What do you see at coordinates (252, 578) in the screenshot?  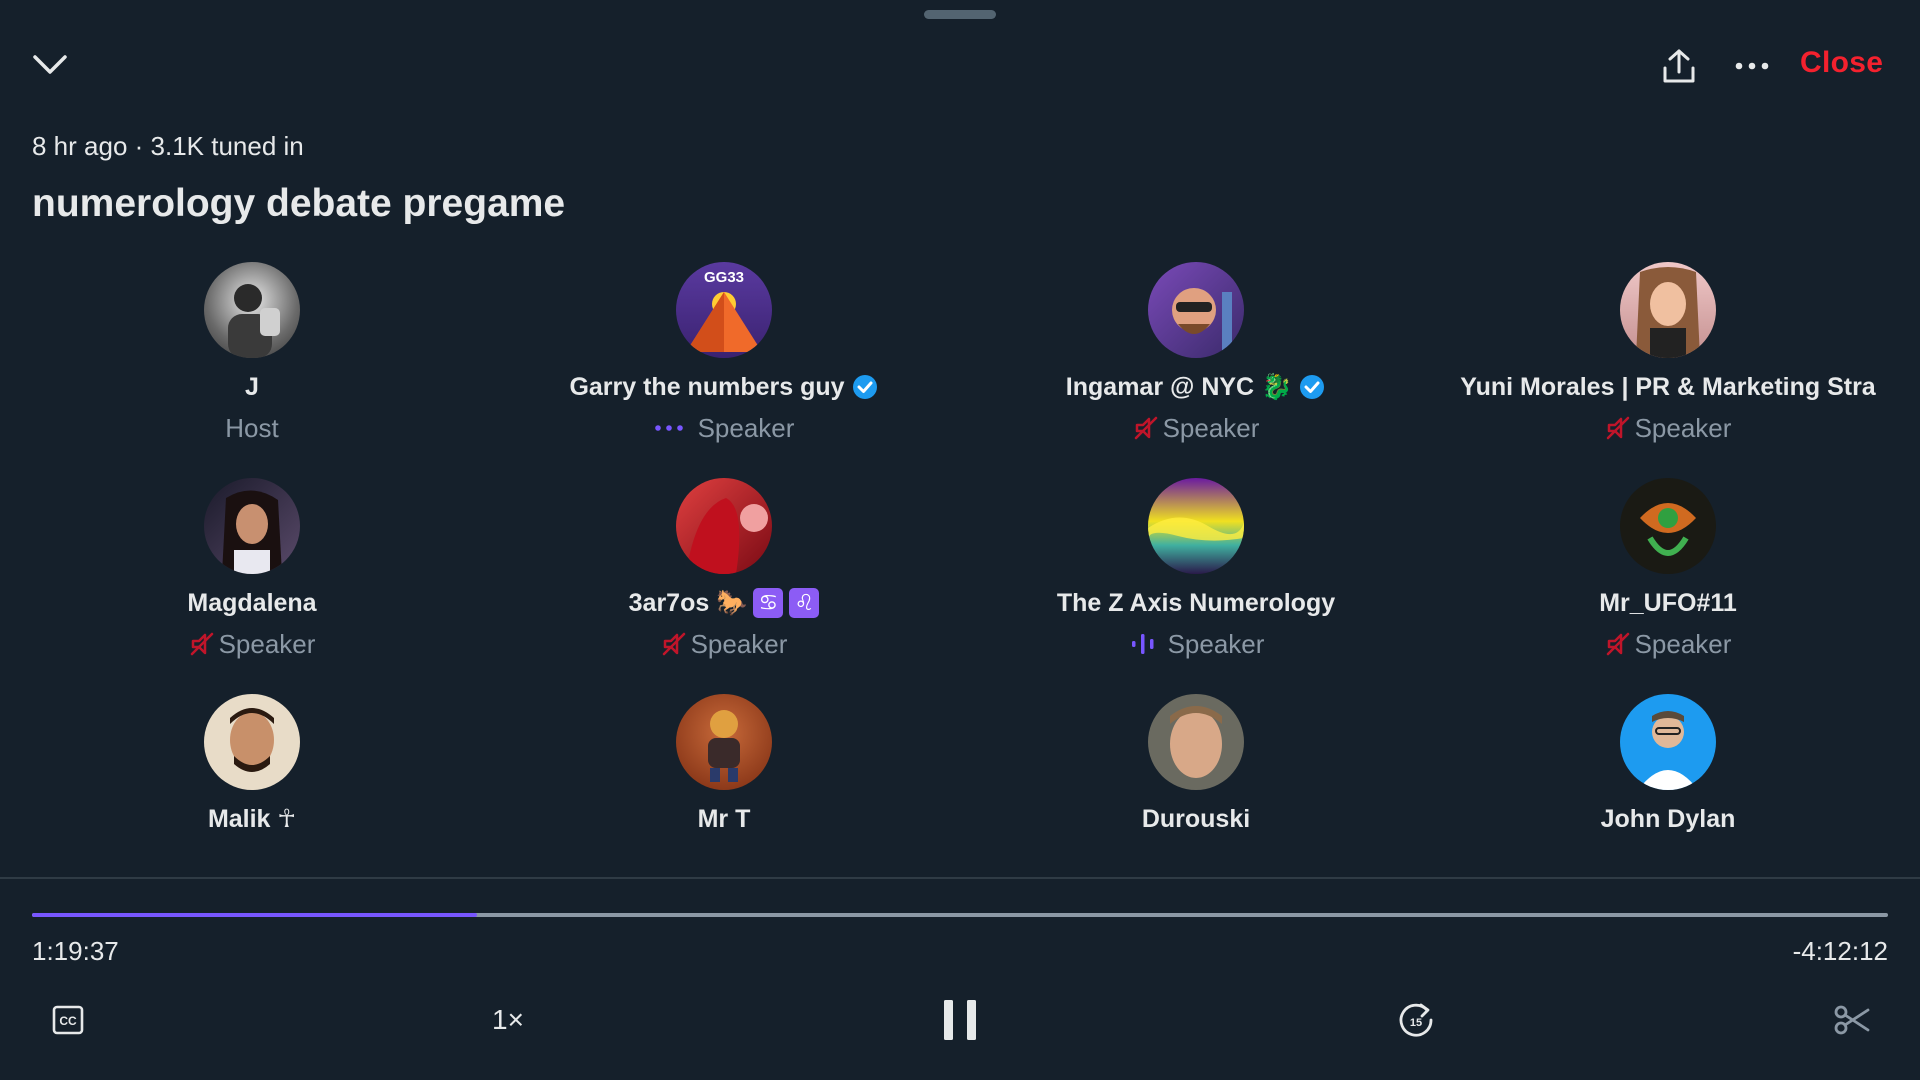 I see `participant-magdalena: Magdalena Speaker` at bounding box center [252, 578].